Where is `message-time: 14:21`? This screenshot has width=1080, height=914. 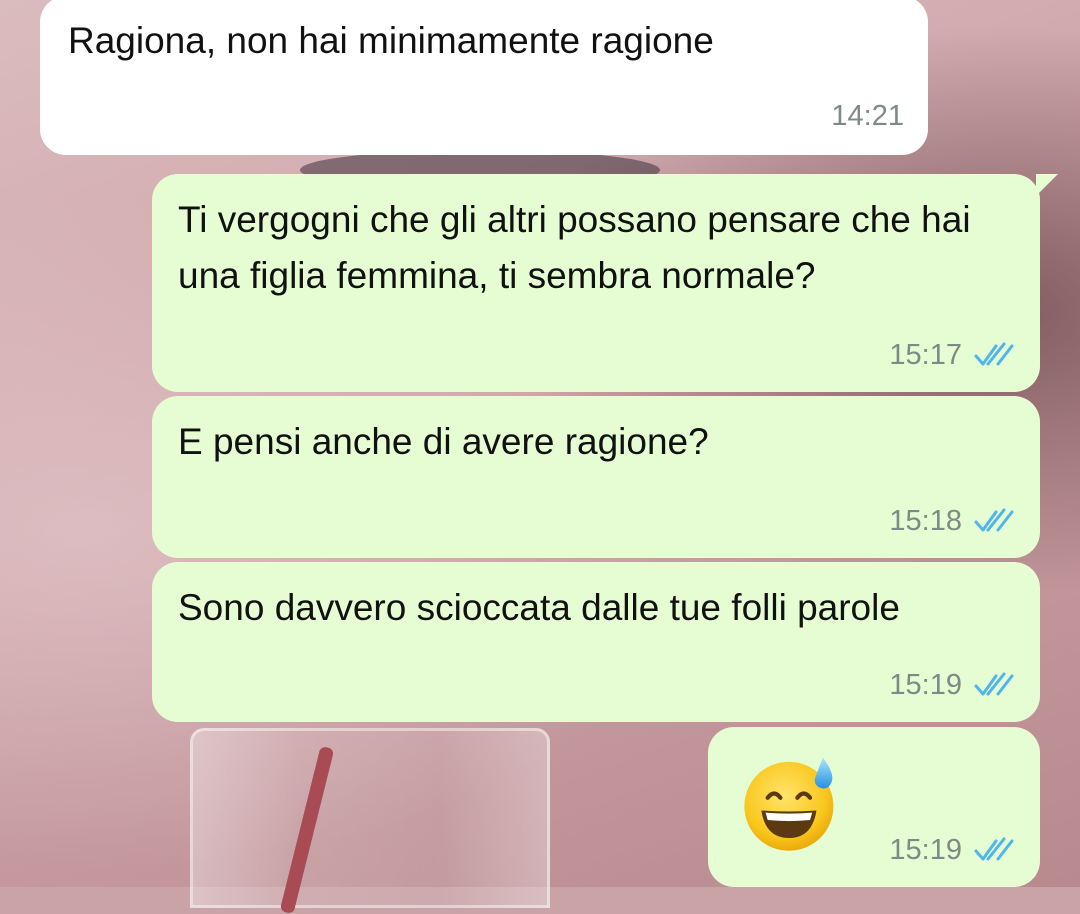 message-time: 14:21 is located at coordinates (867, 116).